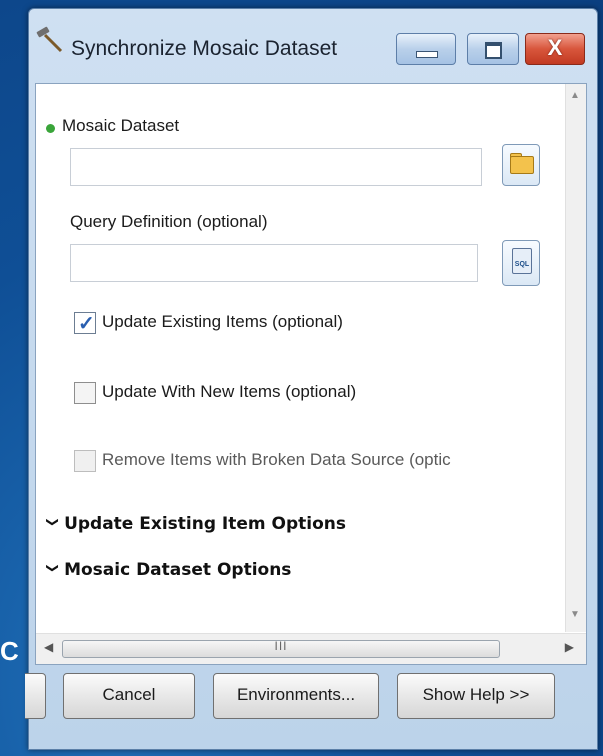 Image resolution: width=603 pixels, height=756 pixels. I want to click on update-existing-items-label: Update Existing Items (optional), so click(222, 321).